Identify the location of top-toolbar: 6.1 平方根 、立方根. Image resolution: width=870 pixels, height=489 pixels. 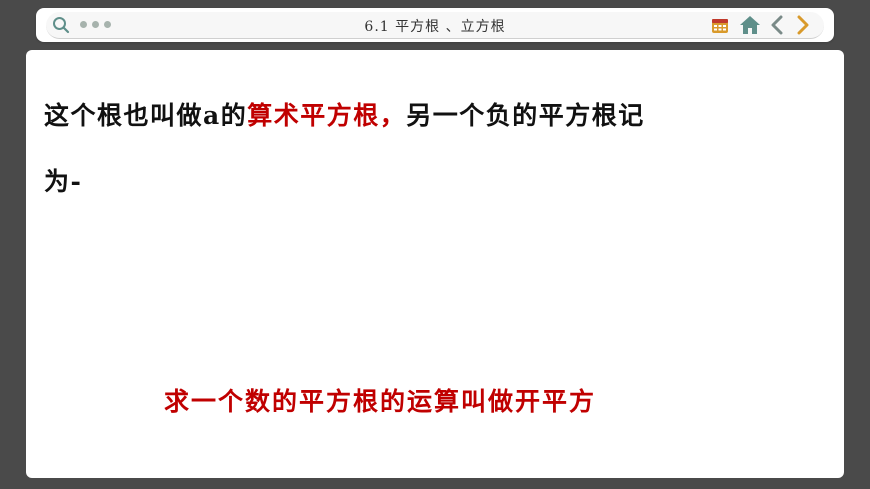
(435, 25).